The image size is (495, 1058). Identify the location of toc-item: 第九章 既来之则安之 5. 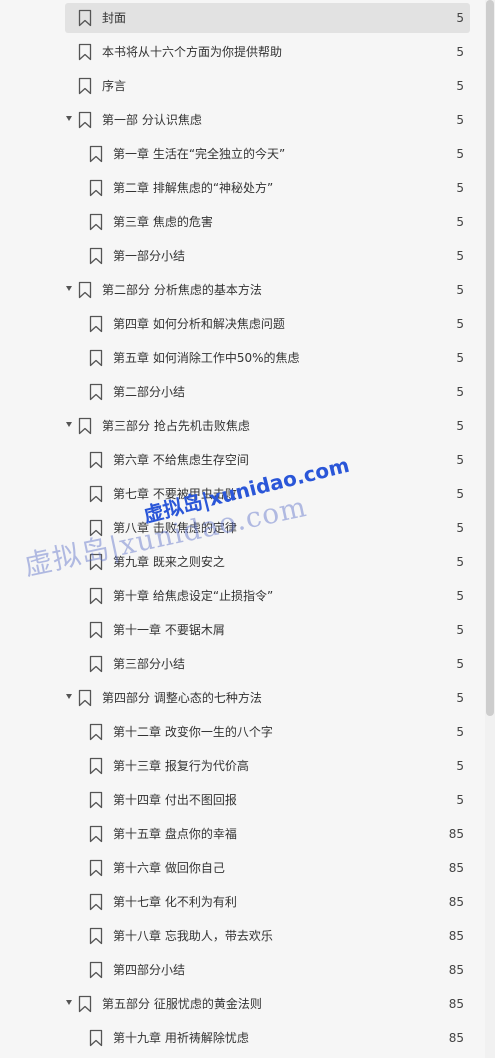
(242, 562).